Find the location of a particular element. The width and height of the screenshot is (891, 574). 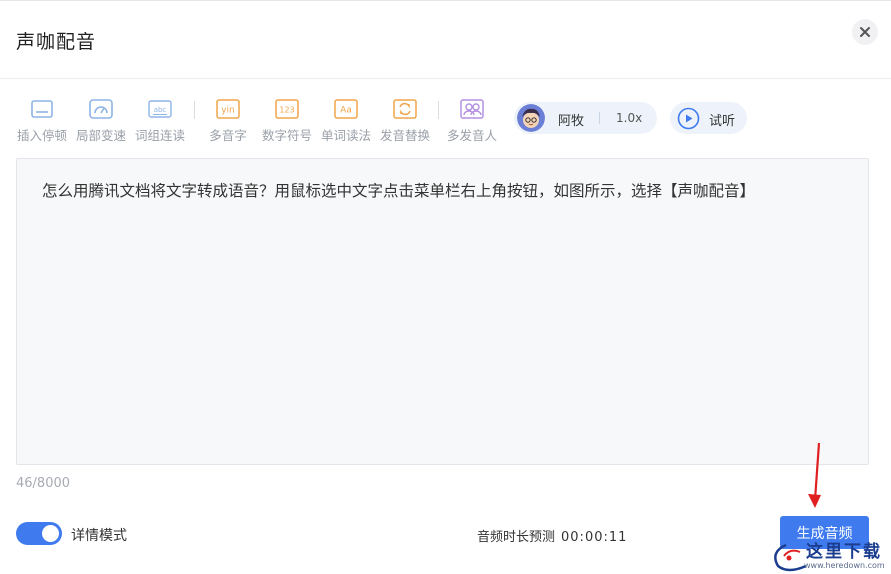

phrase-link-icon: abc is located at coordinates (160, 109).